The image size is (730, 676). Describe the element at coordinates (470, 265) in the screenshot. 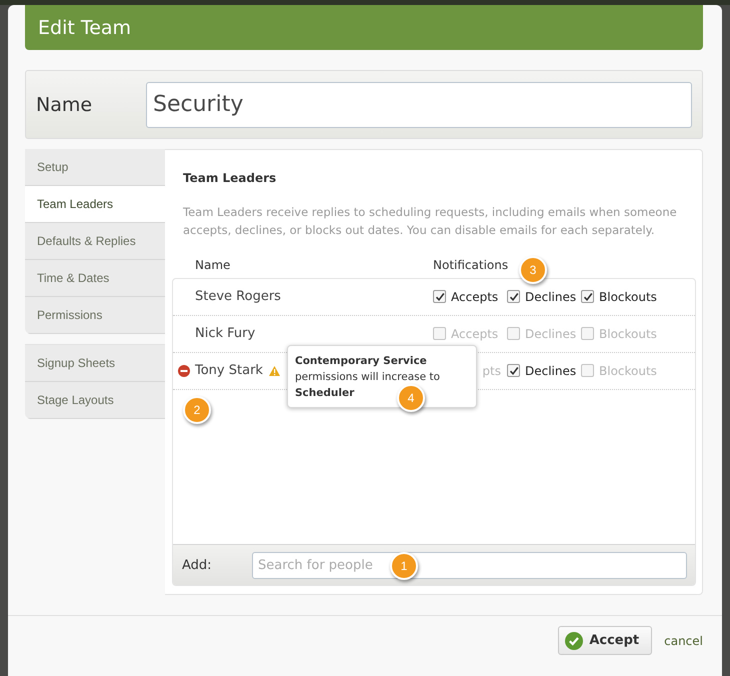

I see `column-header: Notifications` at that location.